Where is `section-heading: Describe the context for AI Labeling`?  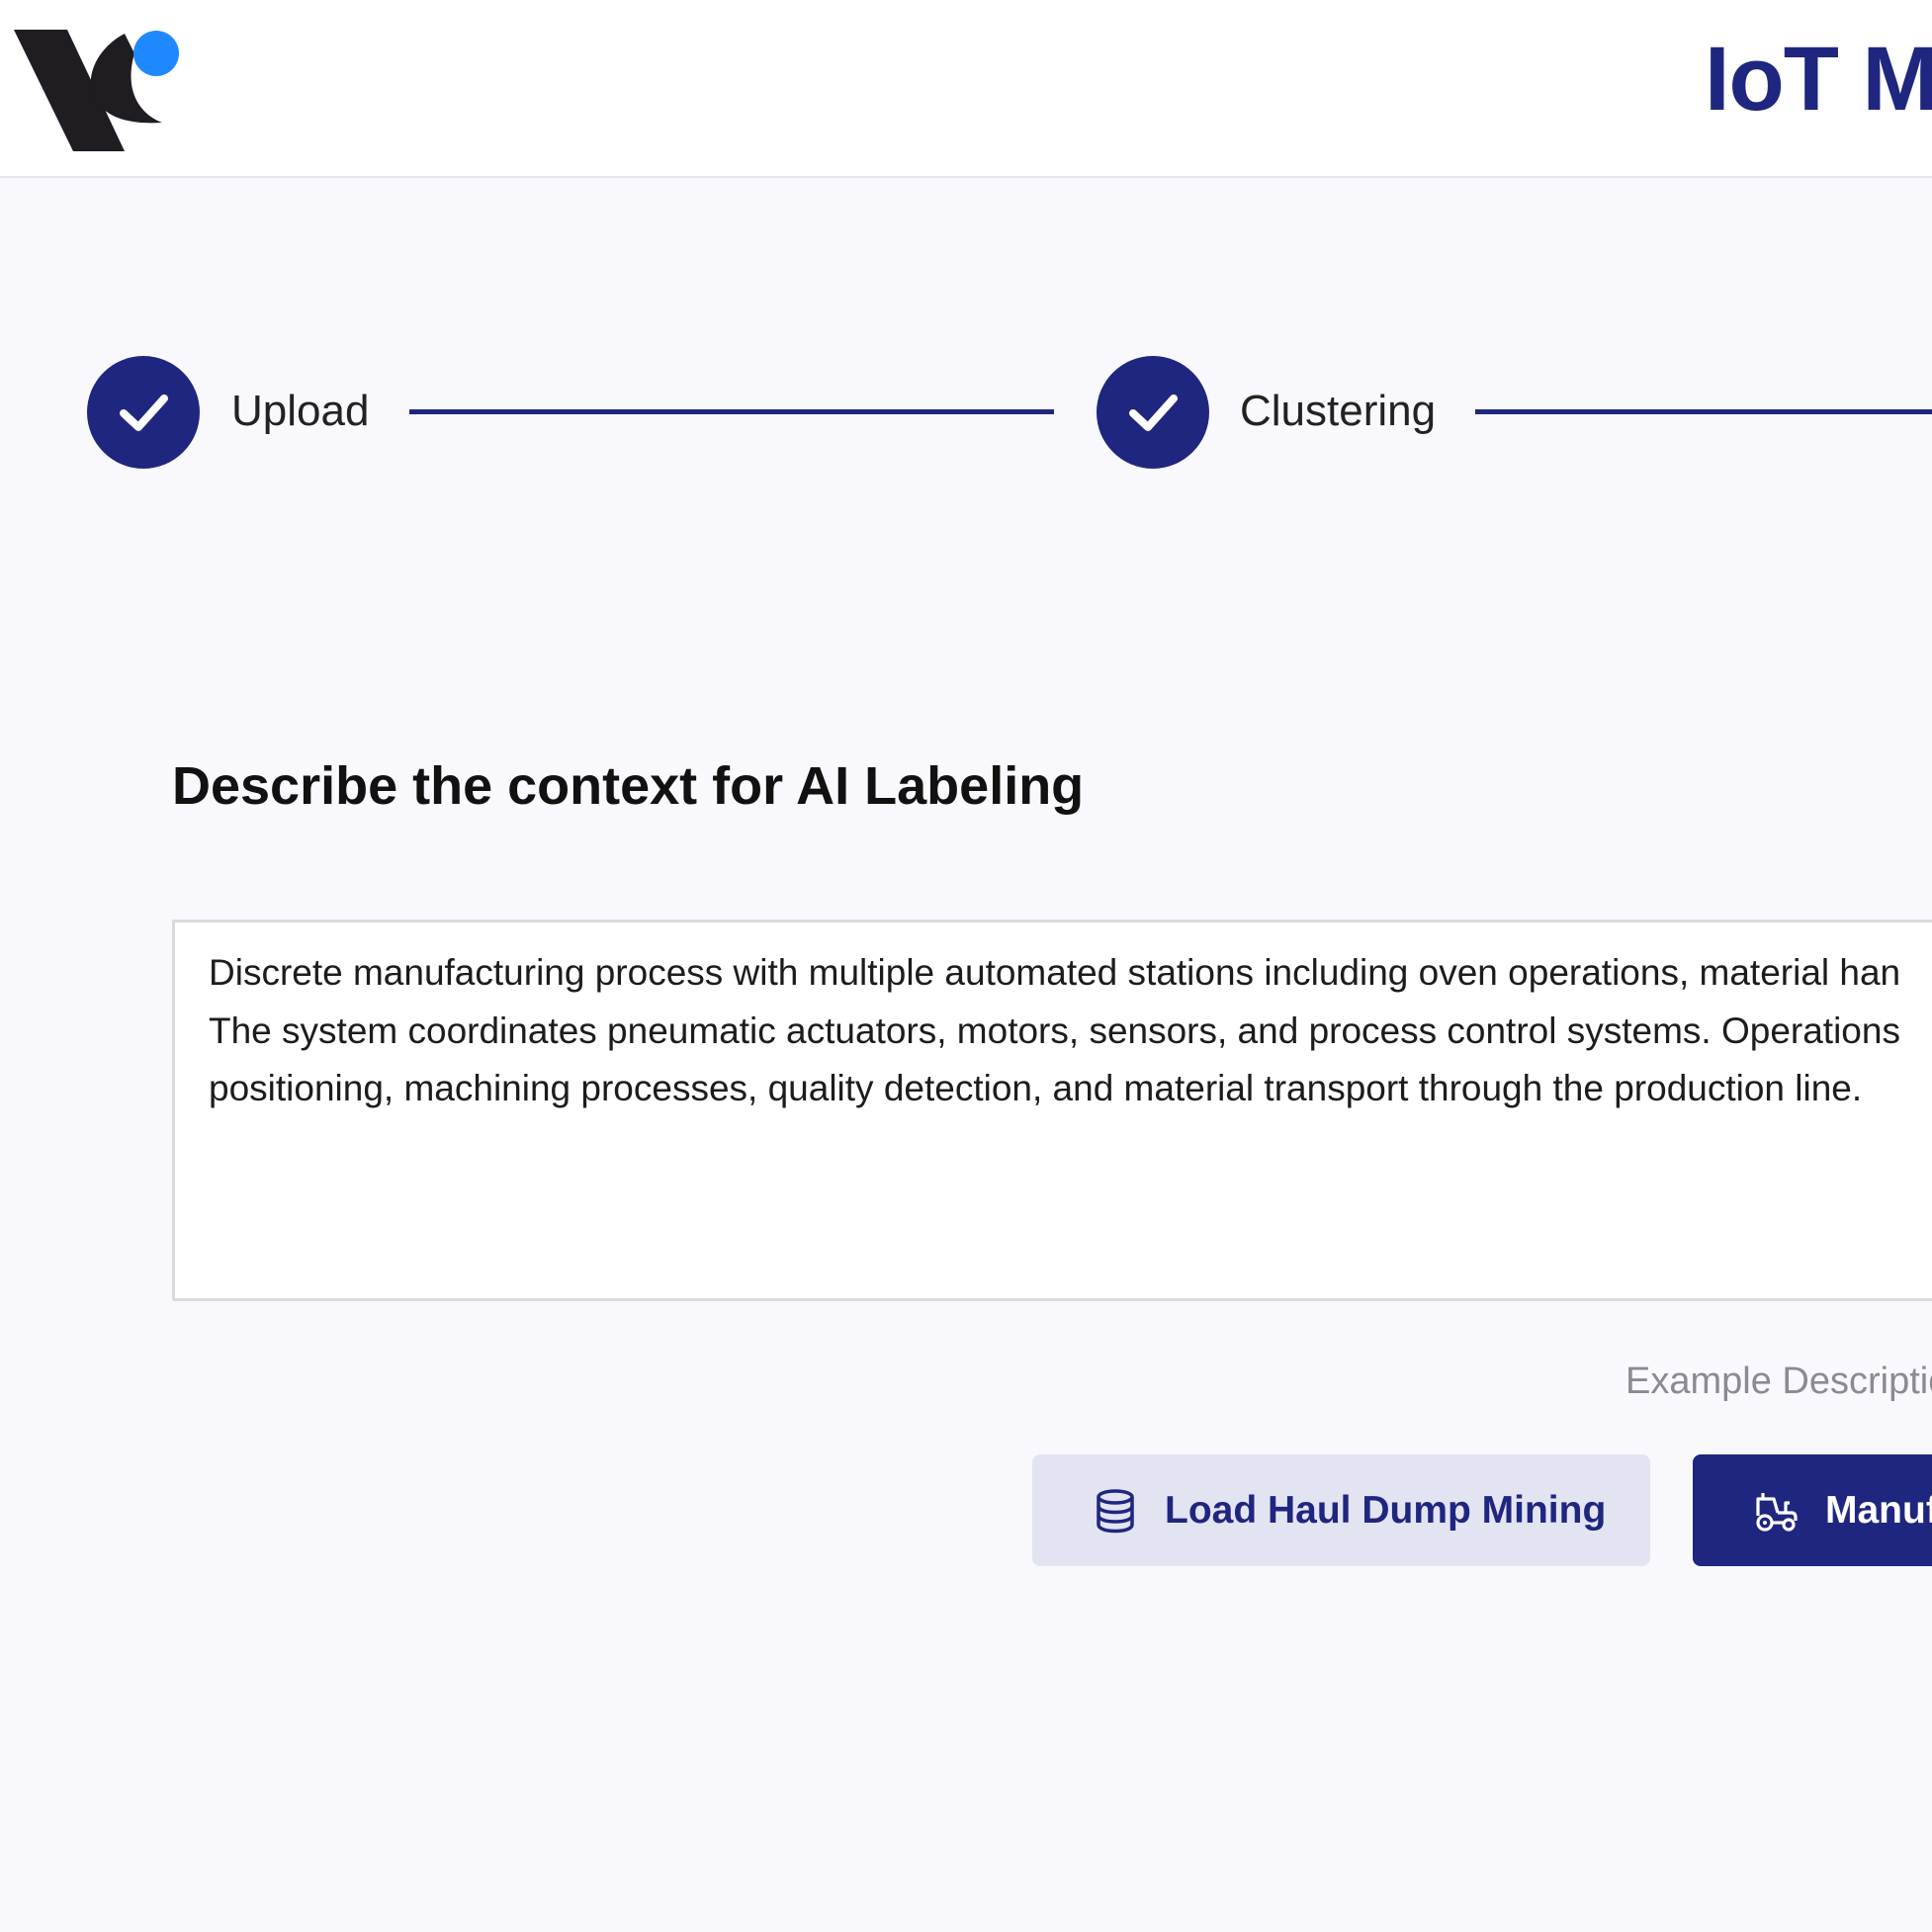
section-heading: Describe the context for AI Labeling is located at coordinates (628, 786).